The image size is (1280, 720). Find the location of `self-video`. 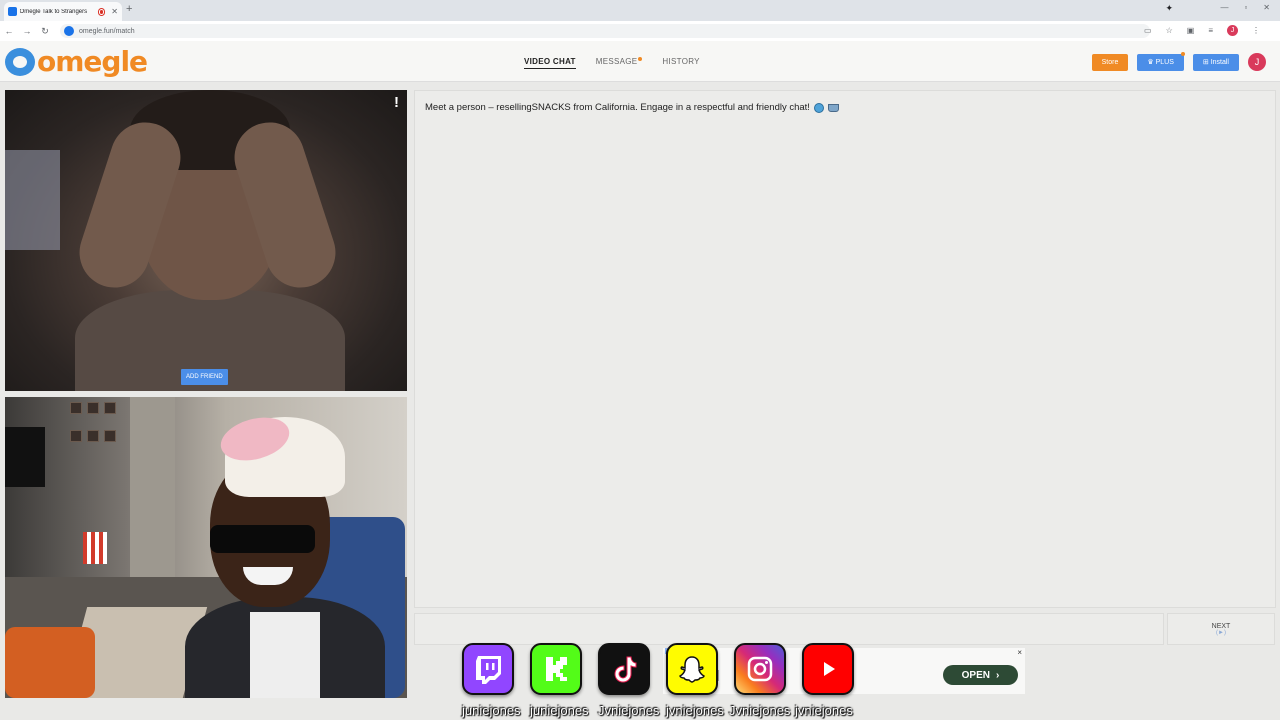

self-video is located at coordinates (206, 547).